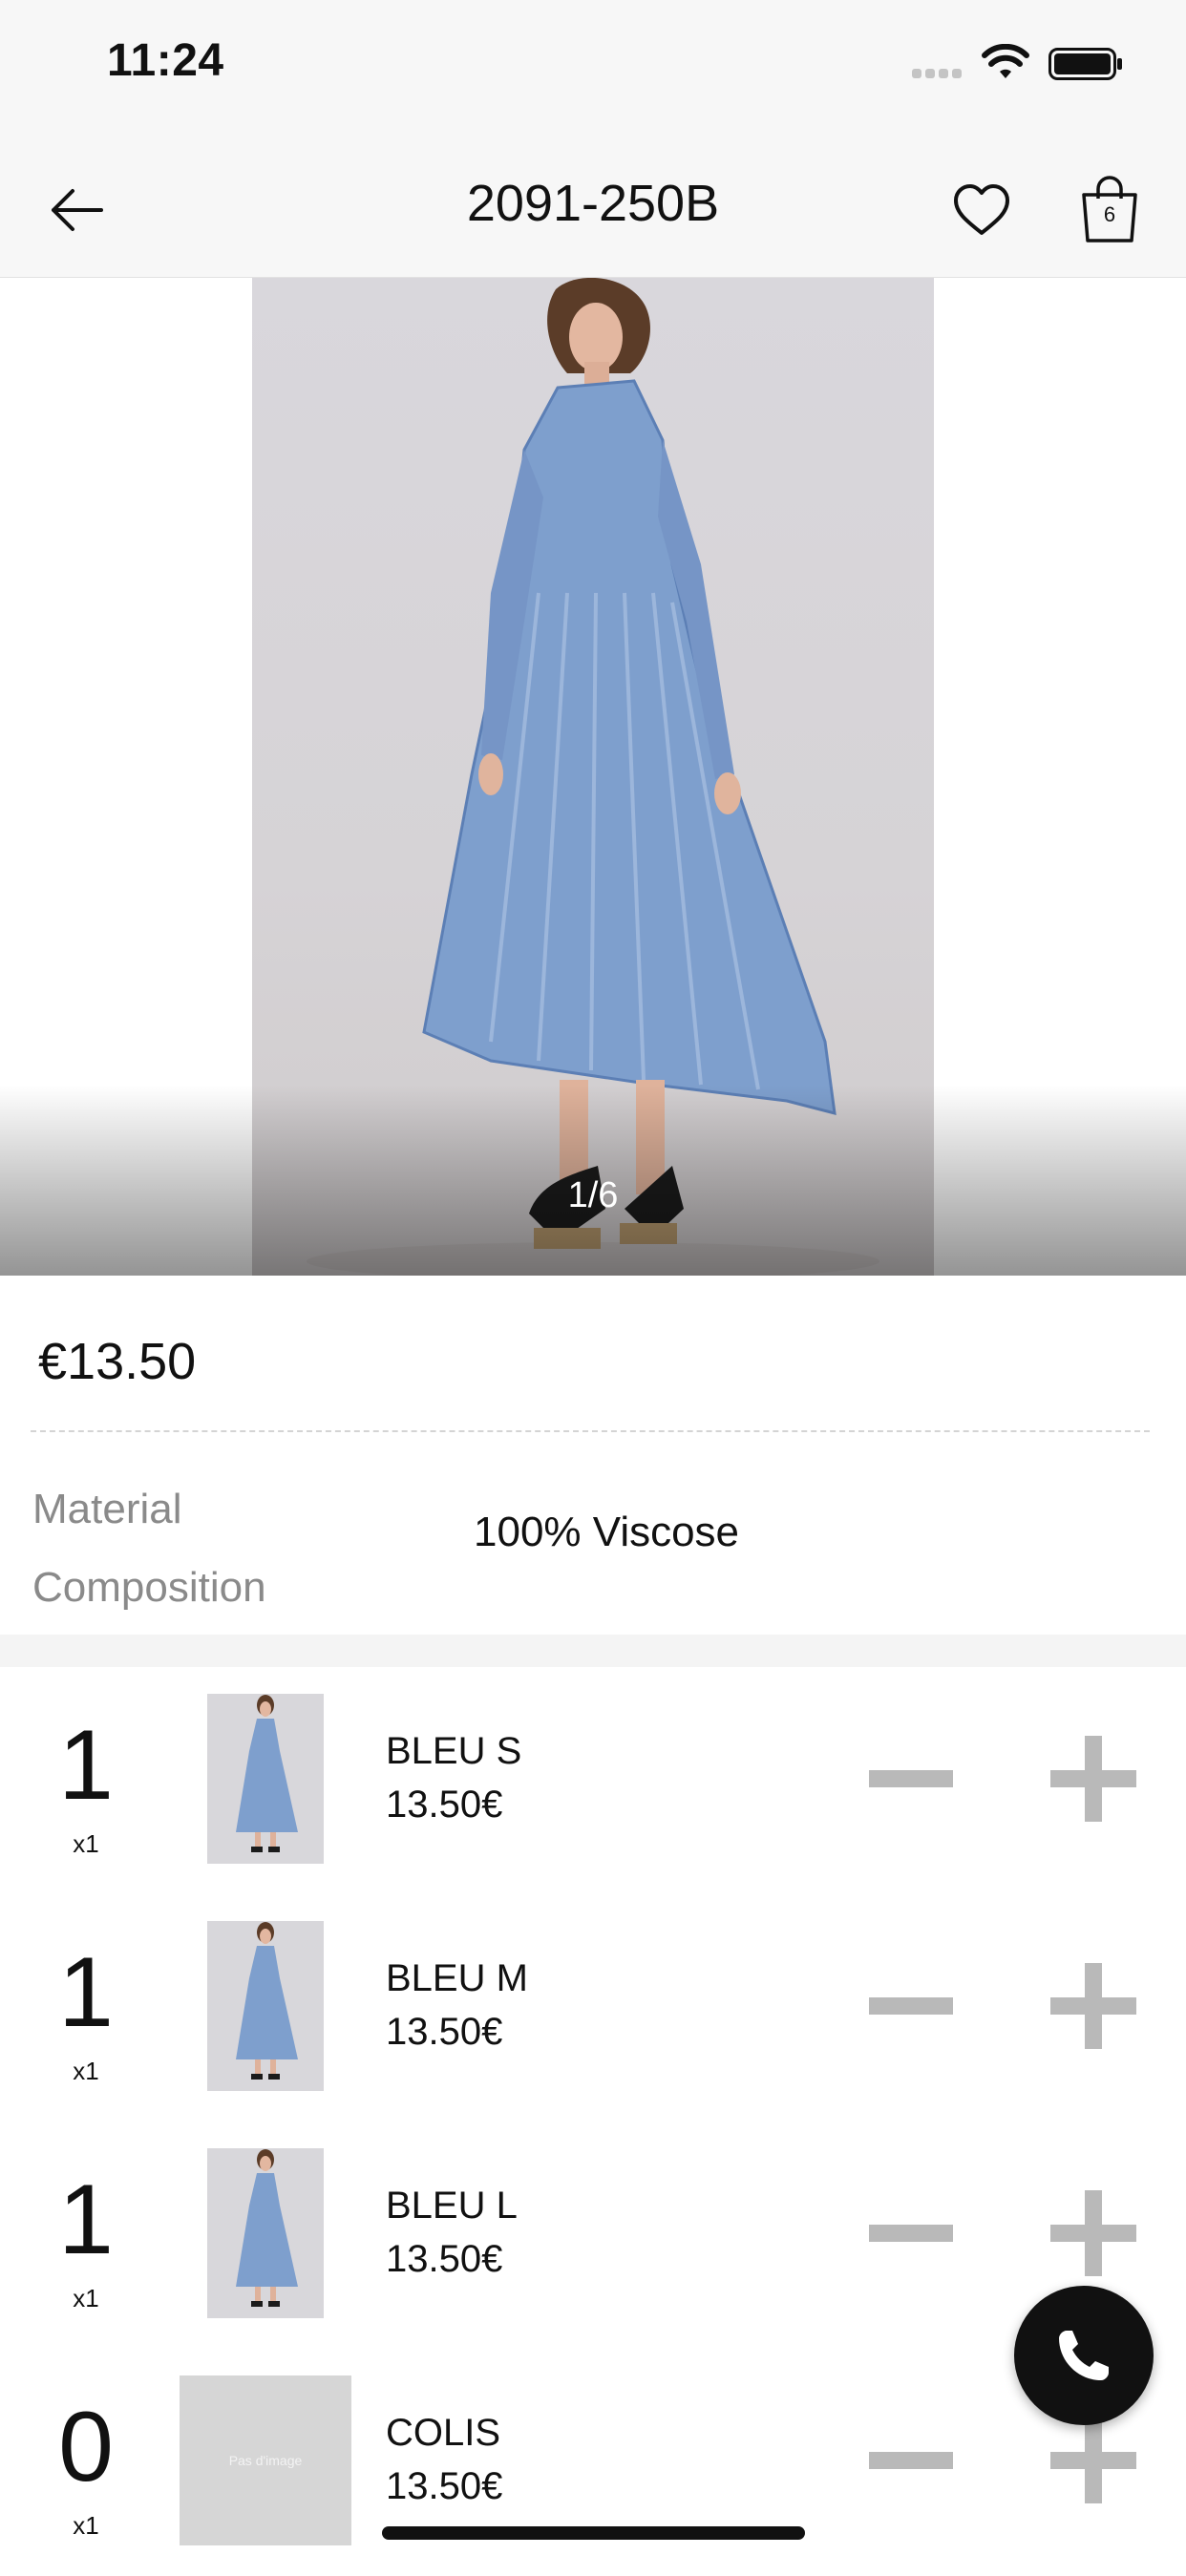 The height and width of the screenshot is (2576, 1186). I want to click on variant-row: 1 x1 BLEU L 13.50€, so click(593, 2236).